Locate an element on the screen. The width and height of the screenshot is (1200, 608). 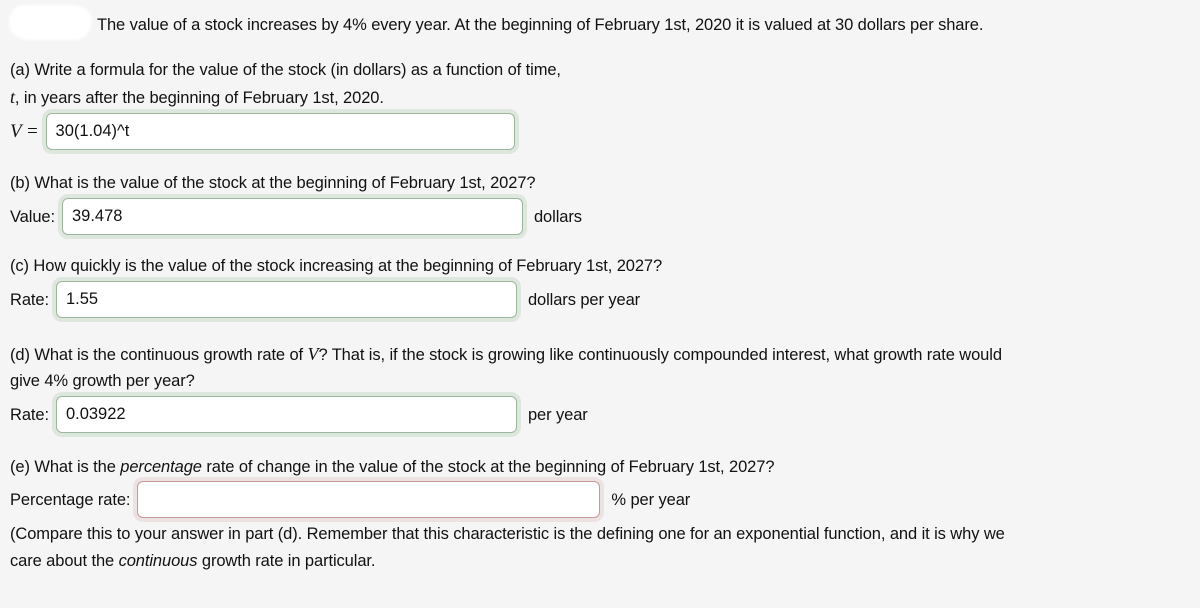
part-b-value-input is located at coordinates (292, 216).